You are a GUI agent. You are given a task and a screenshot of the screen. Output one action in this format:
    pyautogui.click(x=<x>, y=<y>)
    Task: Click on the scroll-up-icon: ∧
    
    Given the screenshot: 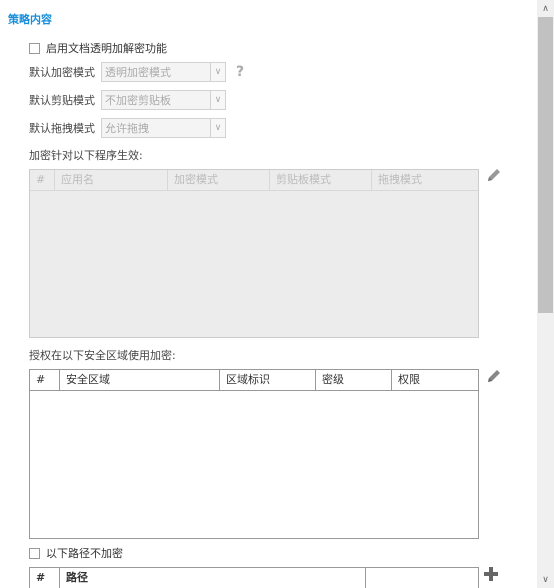 What is the action you would take?
    pyautogui.click(x=545, y=8)
    